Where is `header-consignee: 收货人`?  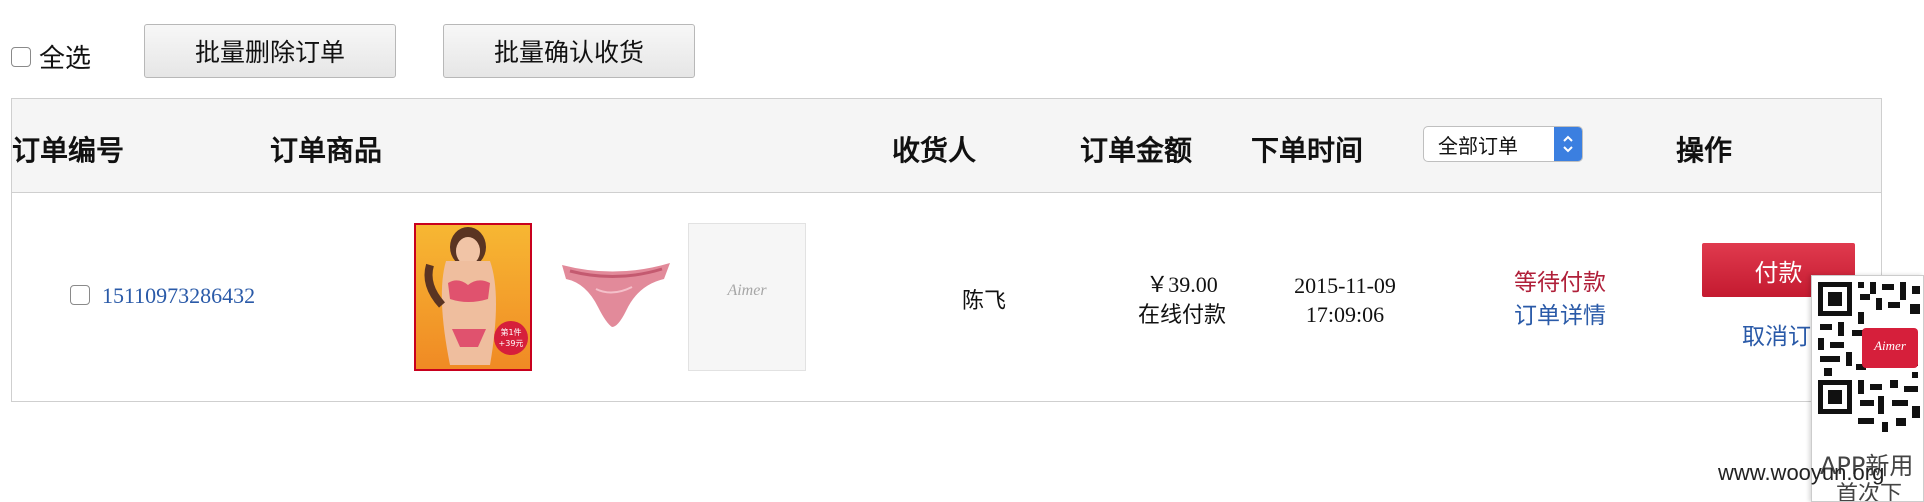
header-consignee: 收货人 is located at coordinates (934, 150).